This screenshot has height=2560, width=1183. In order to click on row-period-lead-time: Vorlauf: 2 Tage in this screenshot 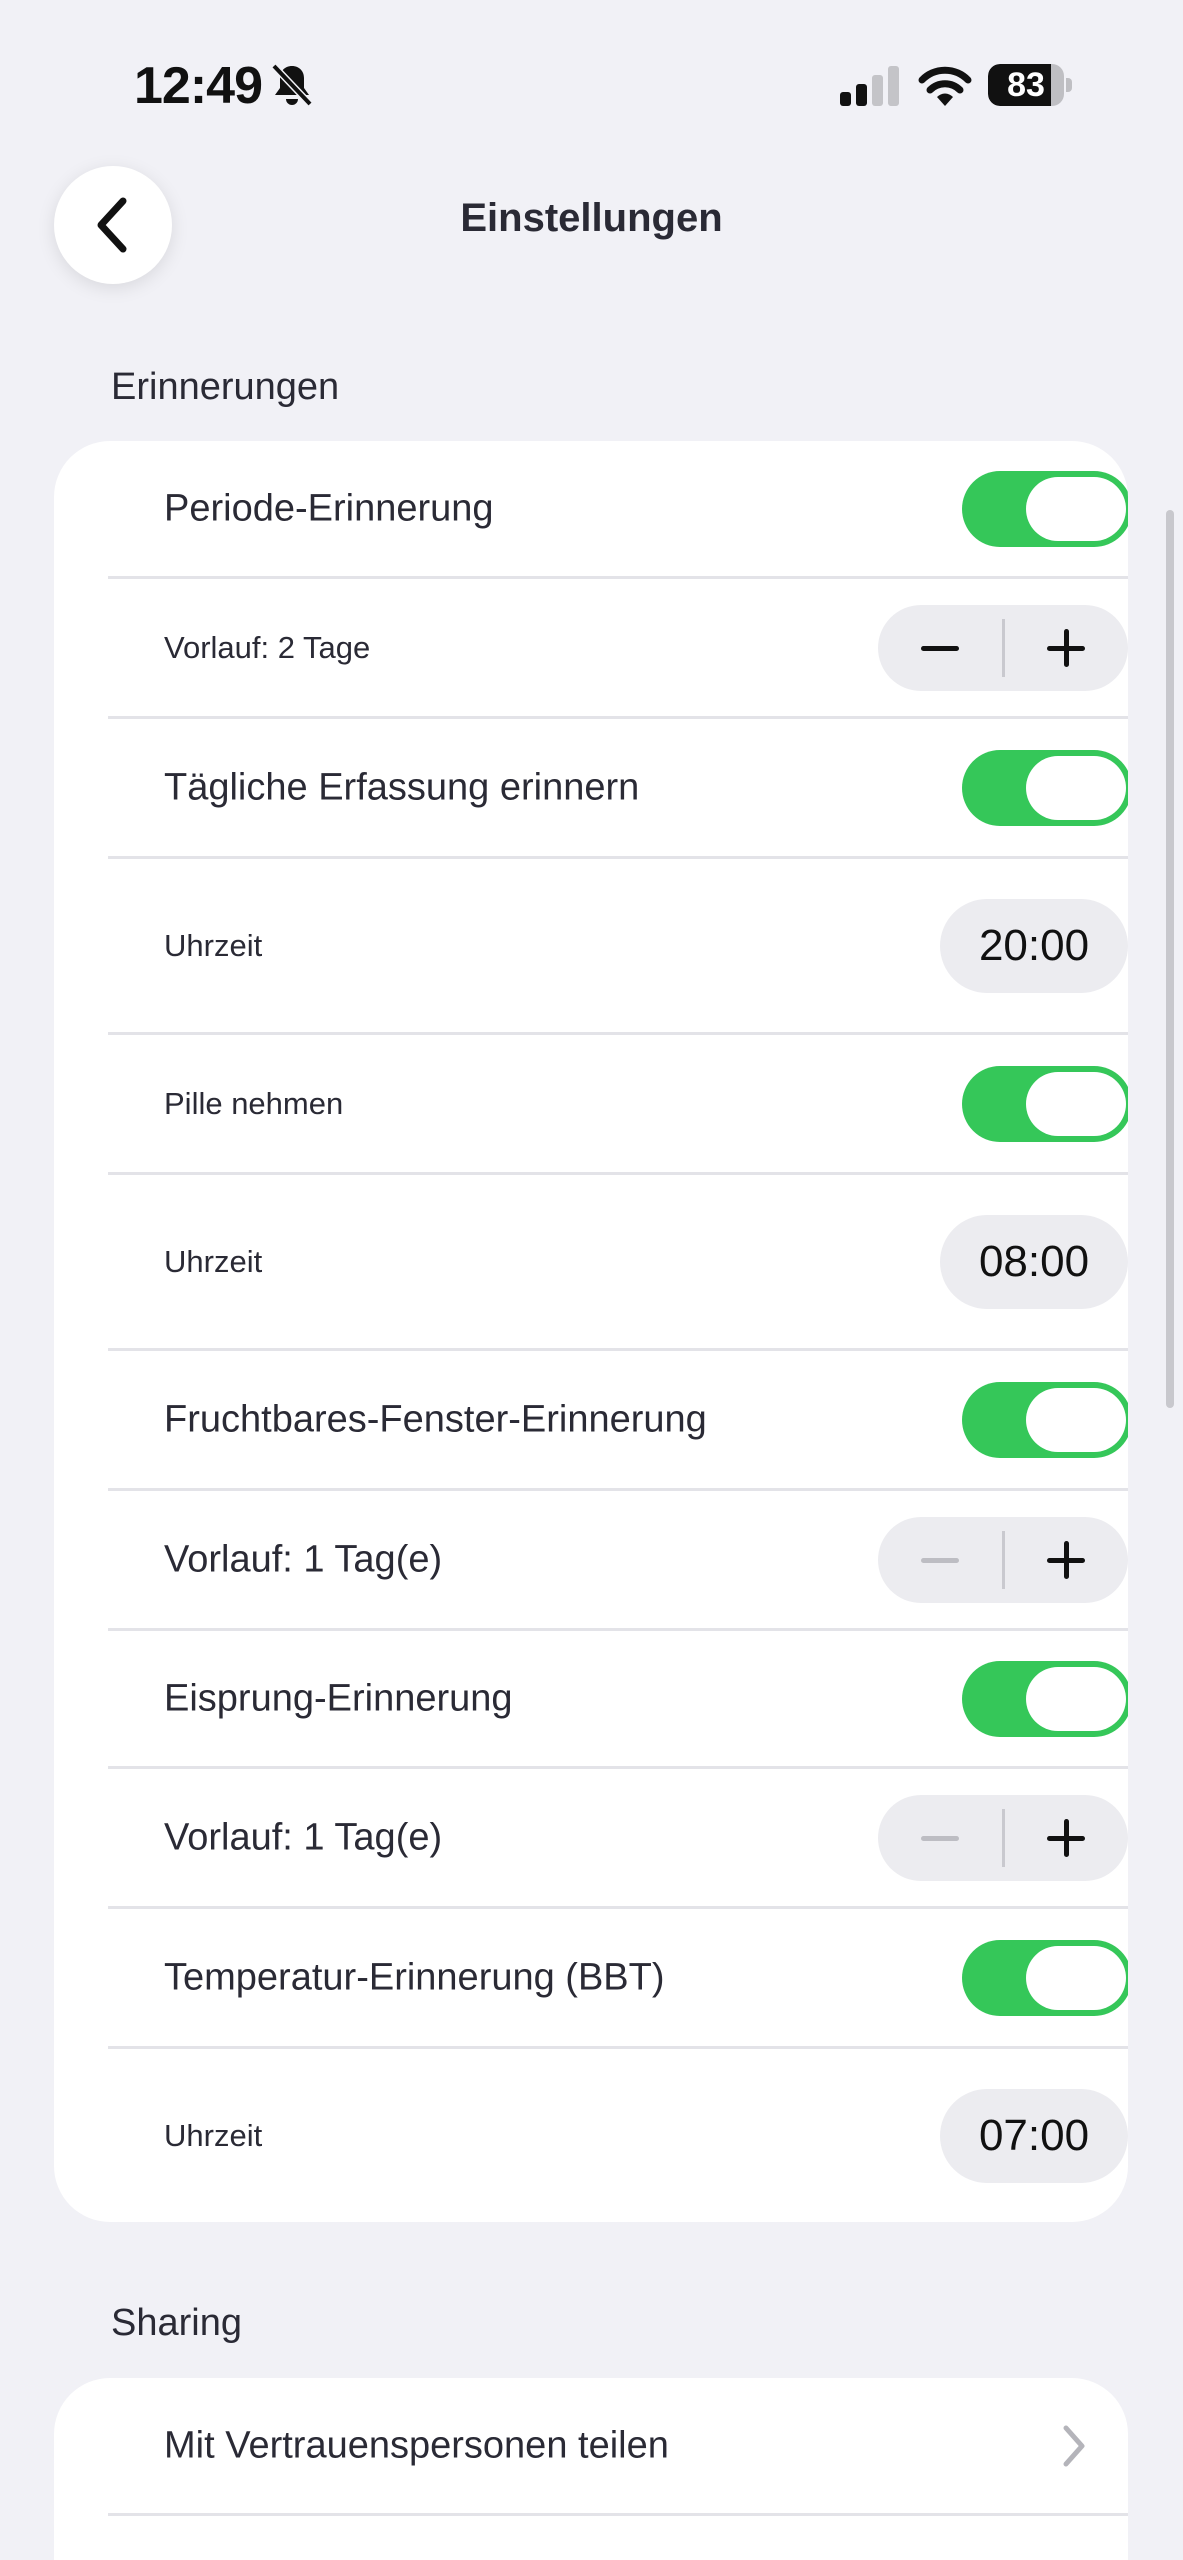, I will do `click(618, 649)`.